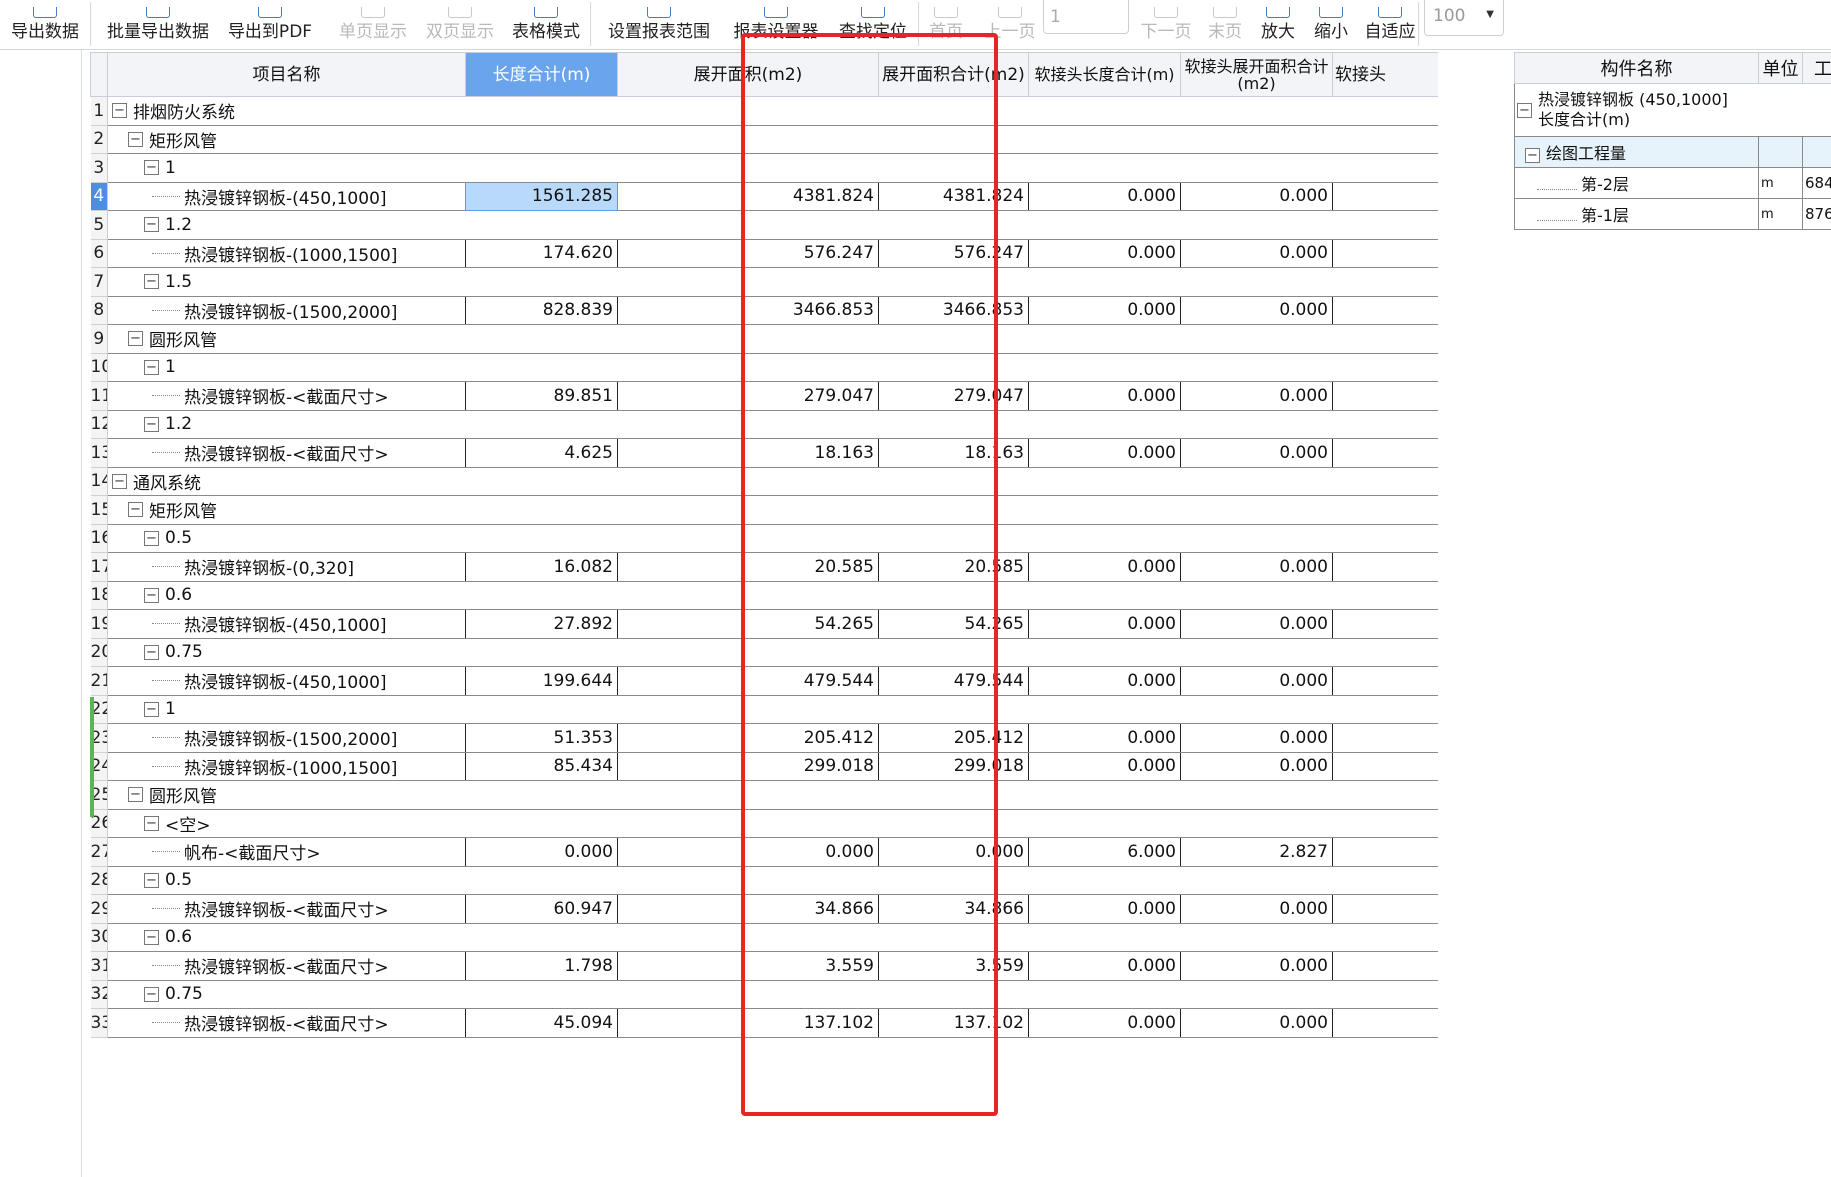 This screenshot has width=1831, height=1177. I want to click on toolbar-button-11: 下一页, so click(1166, 24).